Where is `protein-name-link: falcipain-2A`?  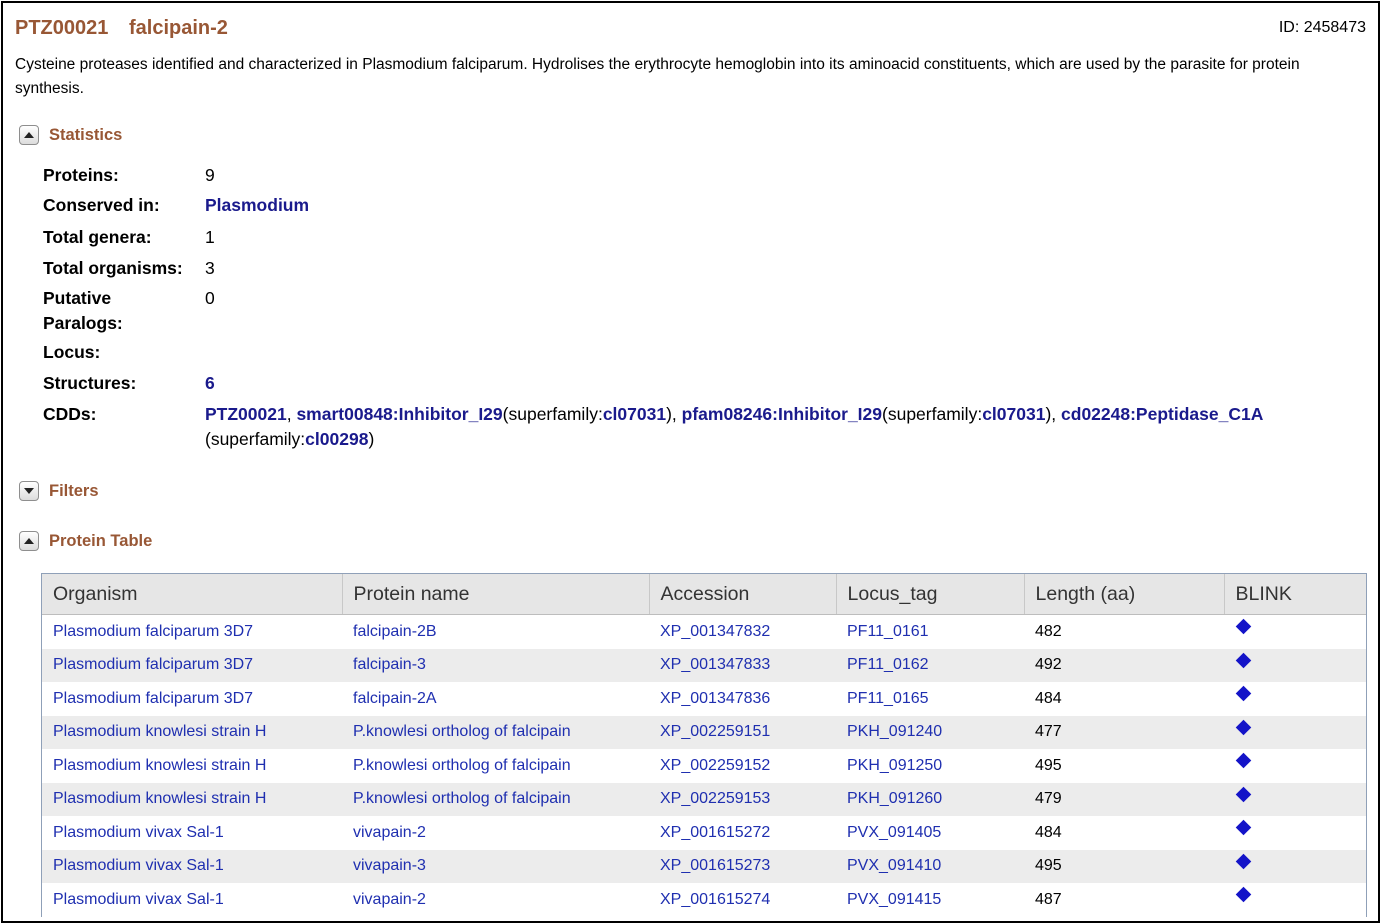 protein-name-link: falcipain-2A is located at coordinates (395, 698).